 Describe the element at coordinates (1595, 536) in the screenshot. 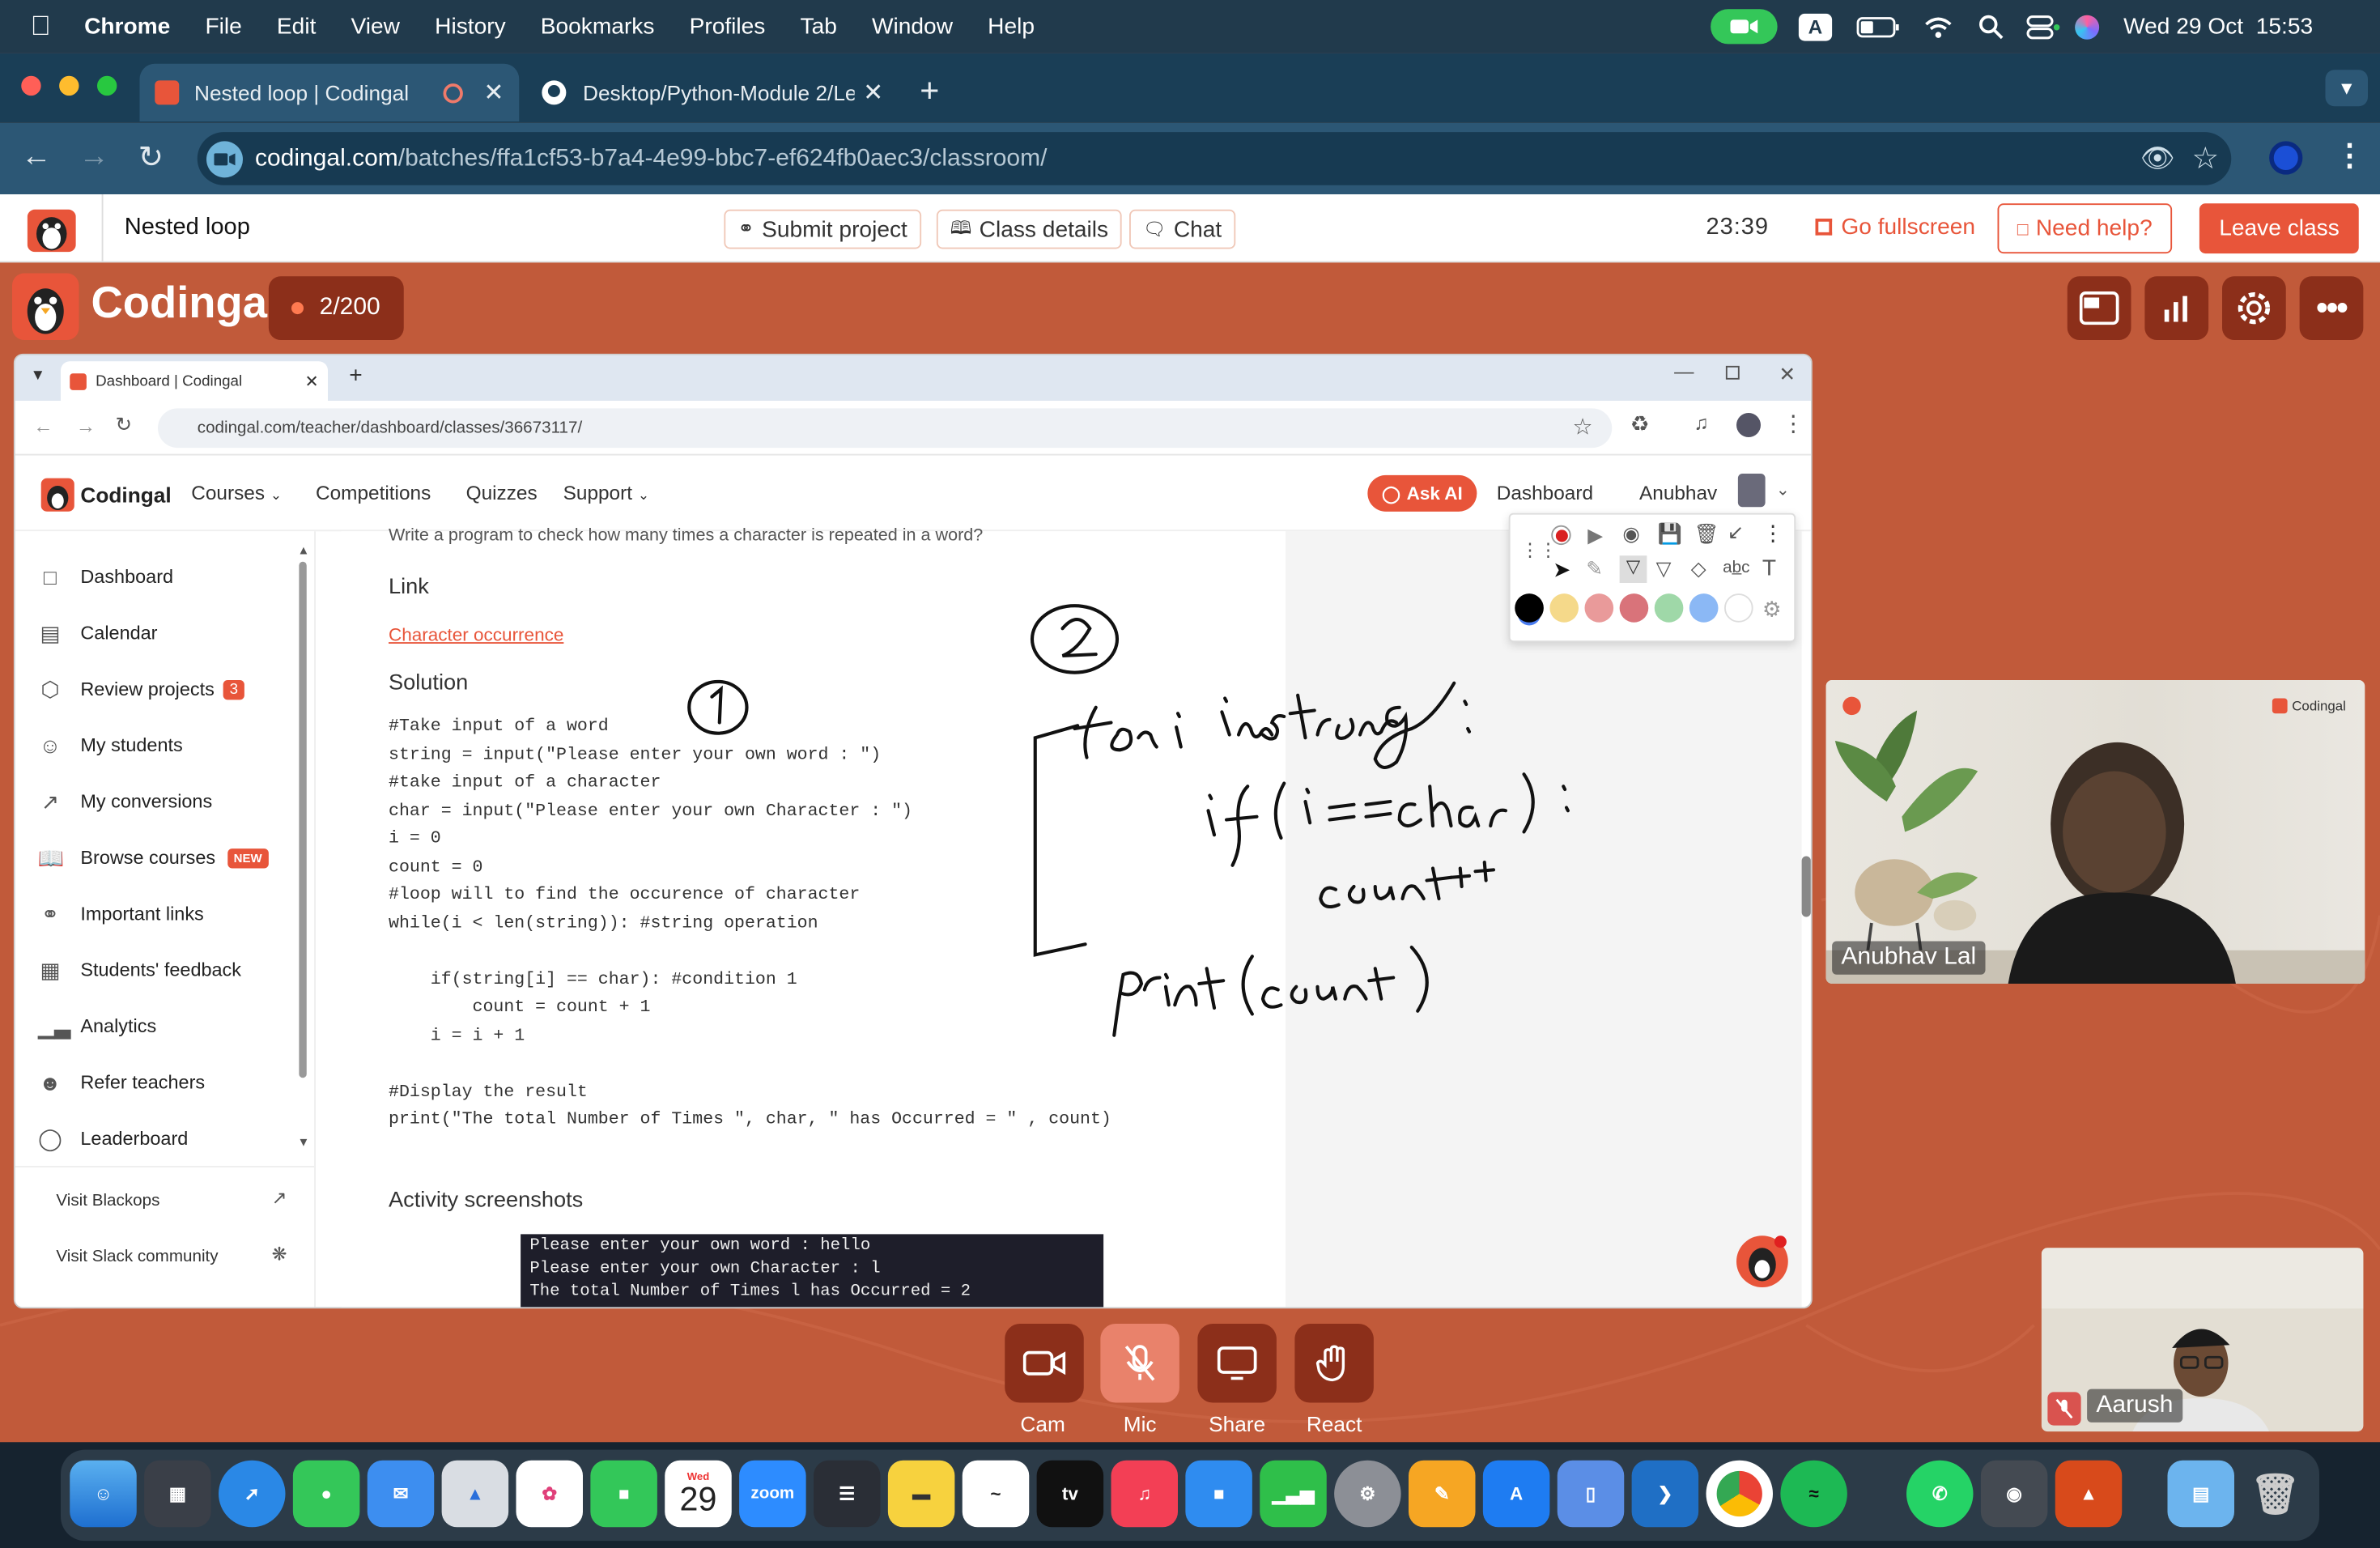

I see `presentation-icon: ▶` at that location.